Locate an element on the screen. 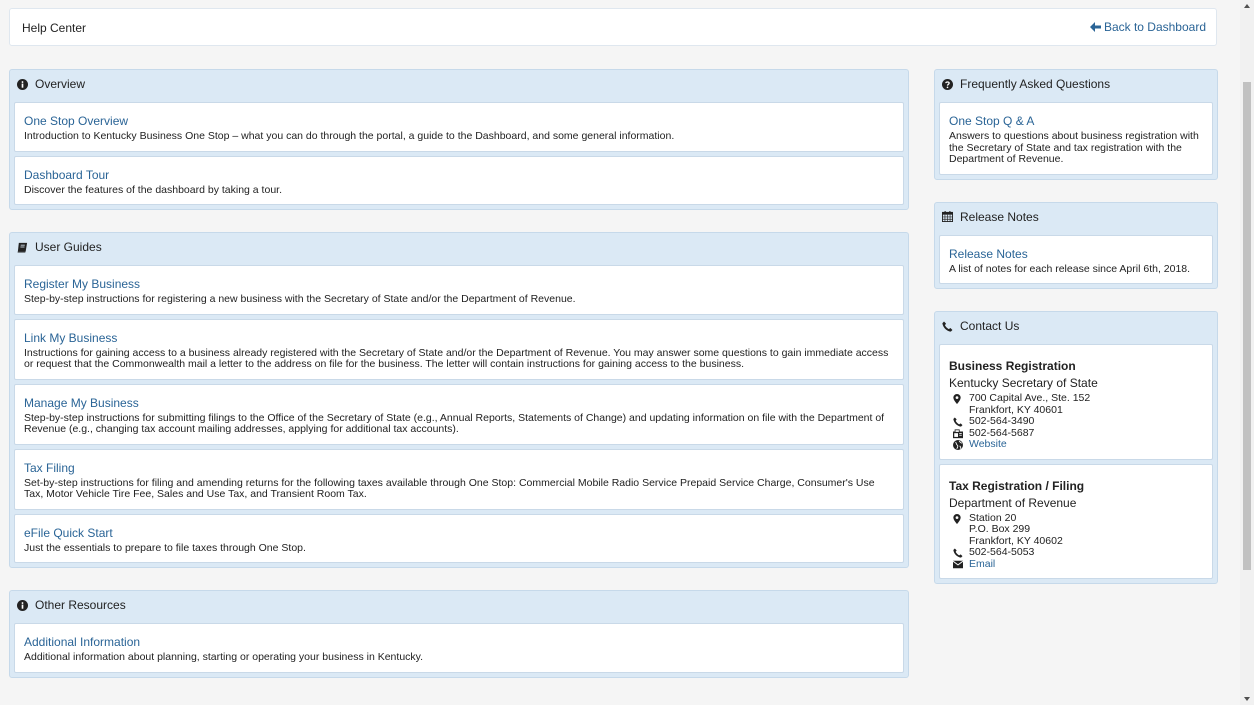 Image resolution: width=1254 pixels, height=705 pixels. business-registration-org: Kentucky Secretary of State is located at coordinates (1023, 383).